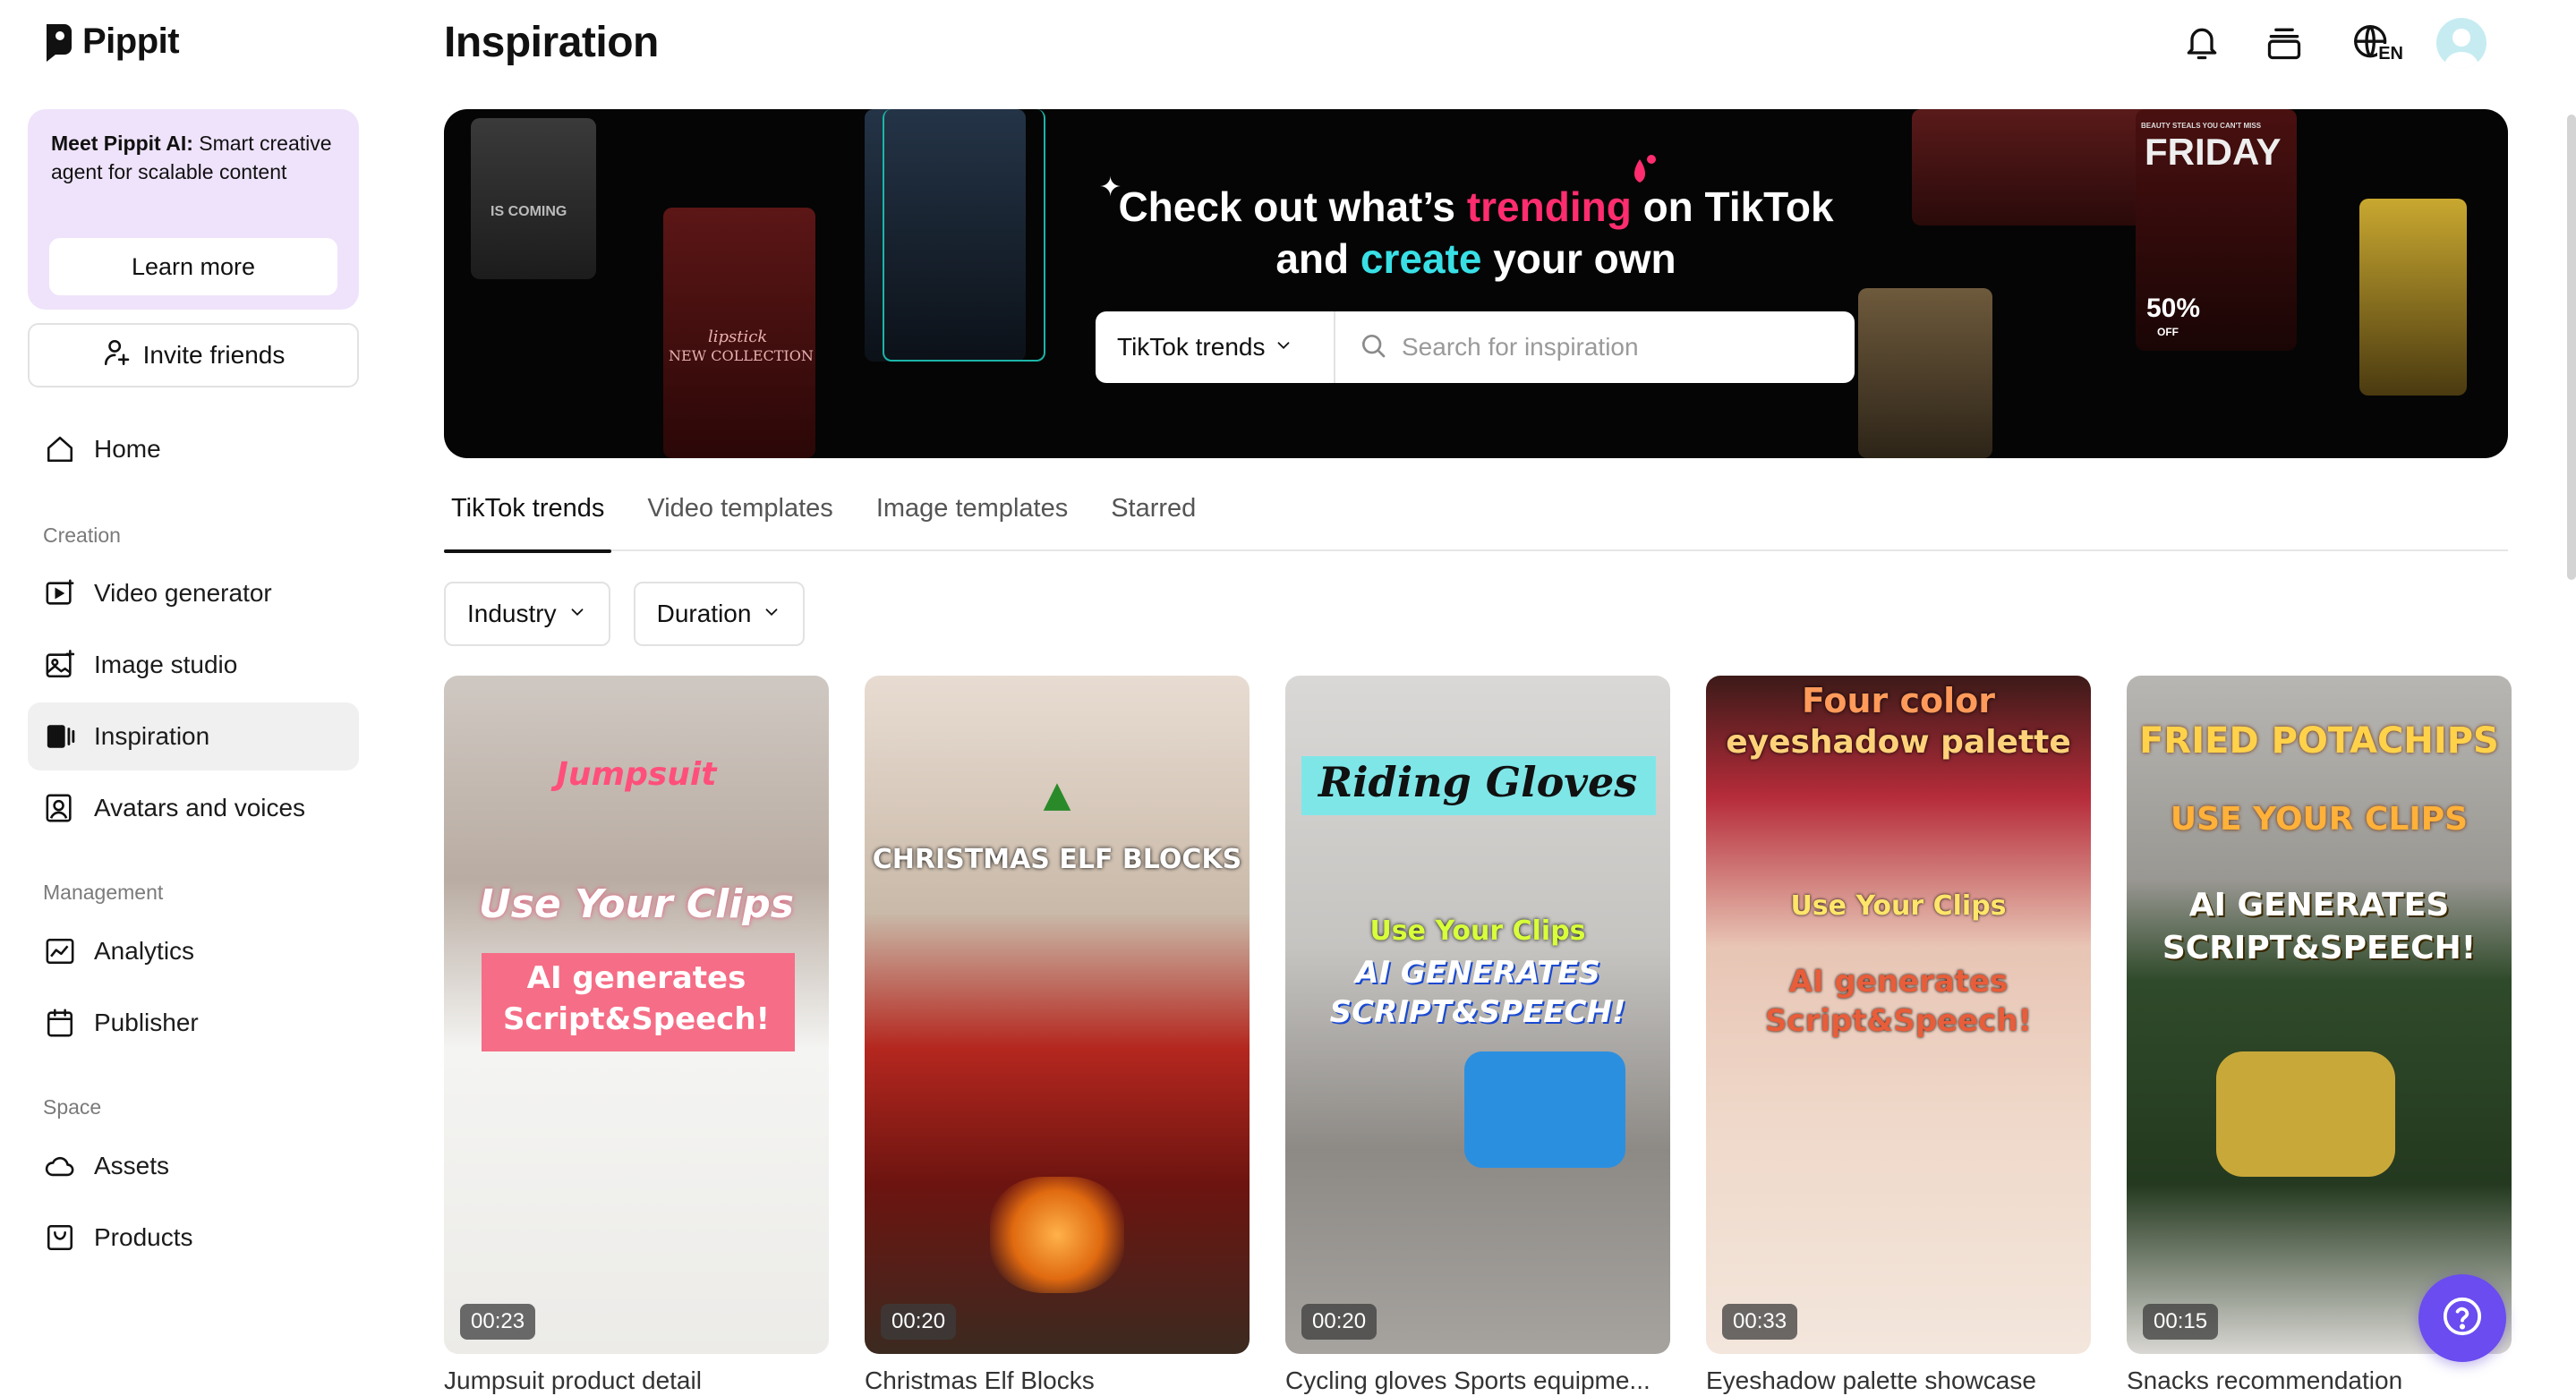  I want to click on page-scrollbar, so click(2571, 348).